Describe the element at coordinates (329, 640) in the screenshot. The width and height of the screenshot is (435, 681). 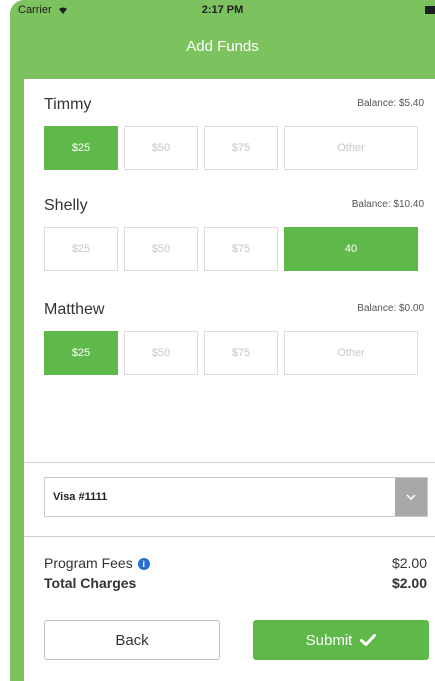
I see `submit-button-label: Submit` at that location.